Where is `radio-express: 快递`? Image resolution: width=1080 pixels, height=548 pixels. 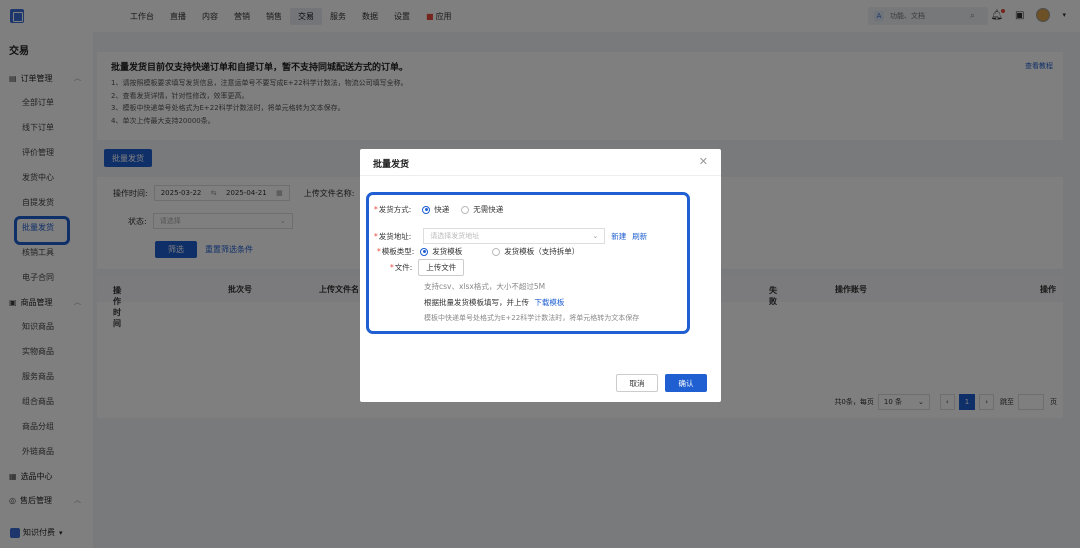
radio-express: 快递 is located at coordinates (435, 209).